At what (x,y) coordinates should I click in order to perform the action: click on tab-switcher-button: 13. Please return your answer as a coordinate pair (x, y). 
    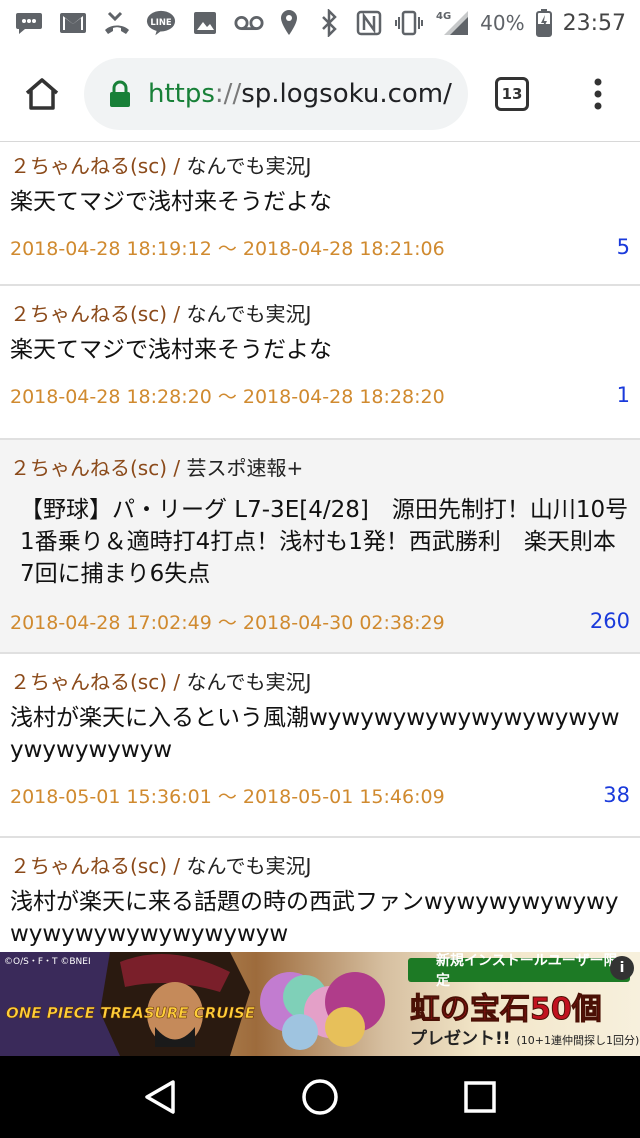
    Looking at the image, I should click on (512, 94).